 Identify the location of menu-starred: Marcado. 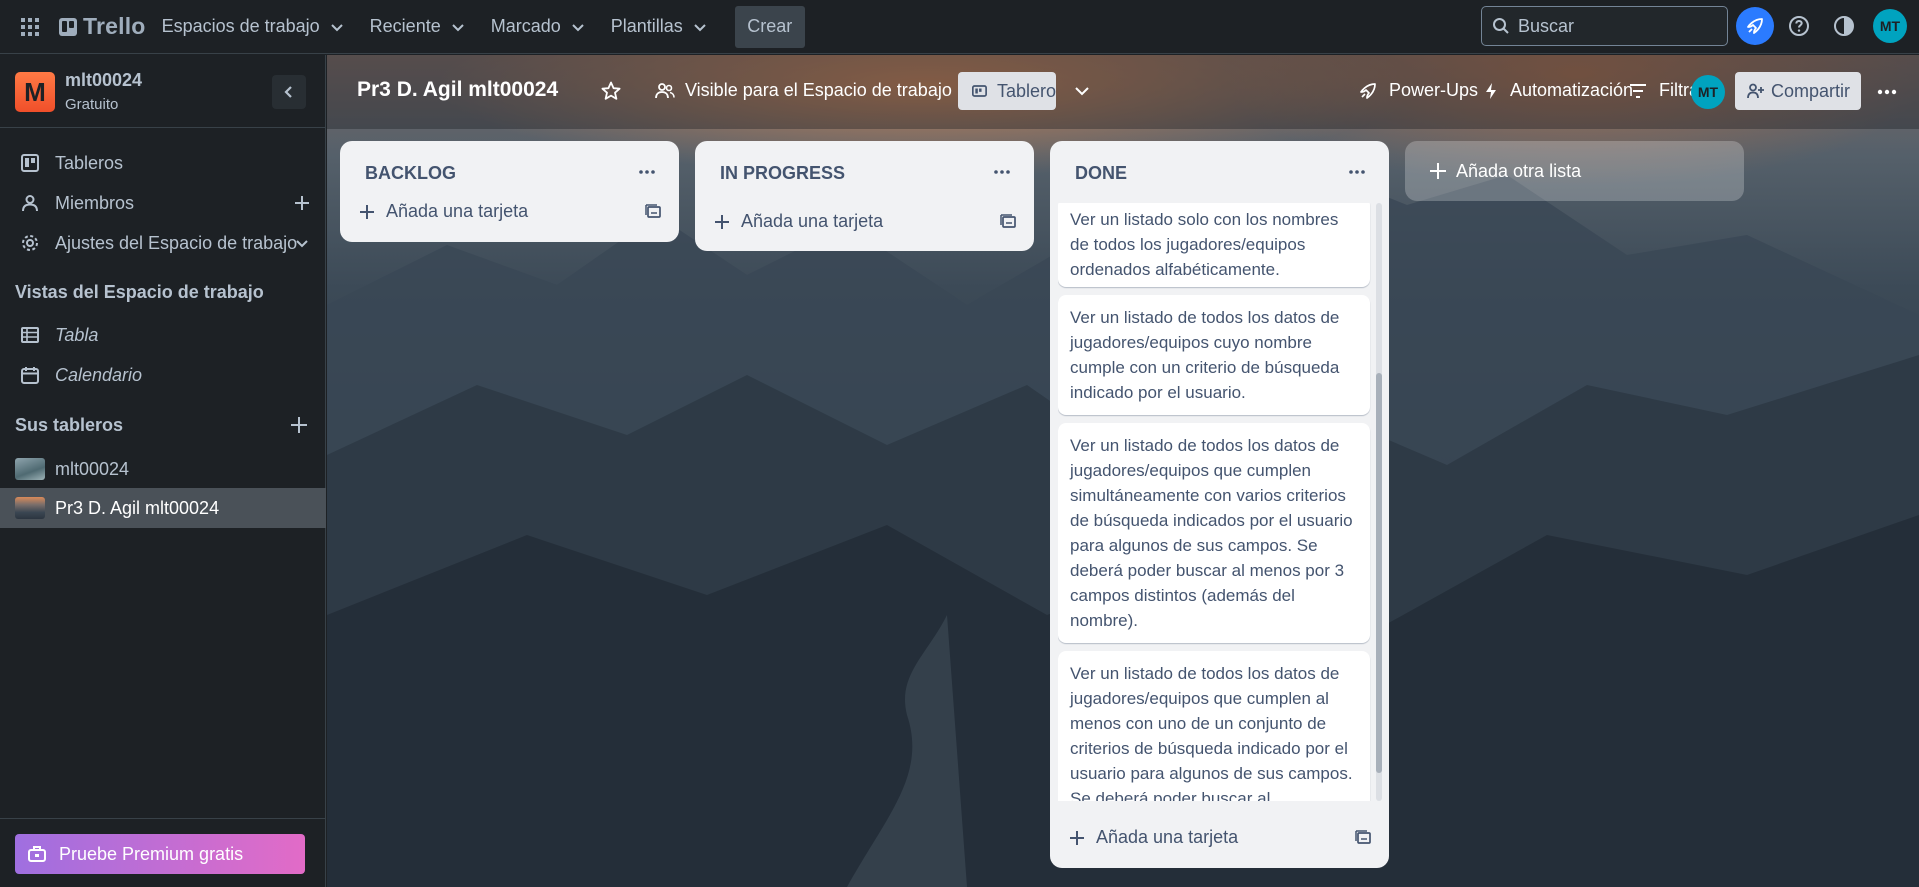
(538, 27).